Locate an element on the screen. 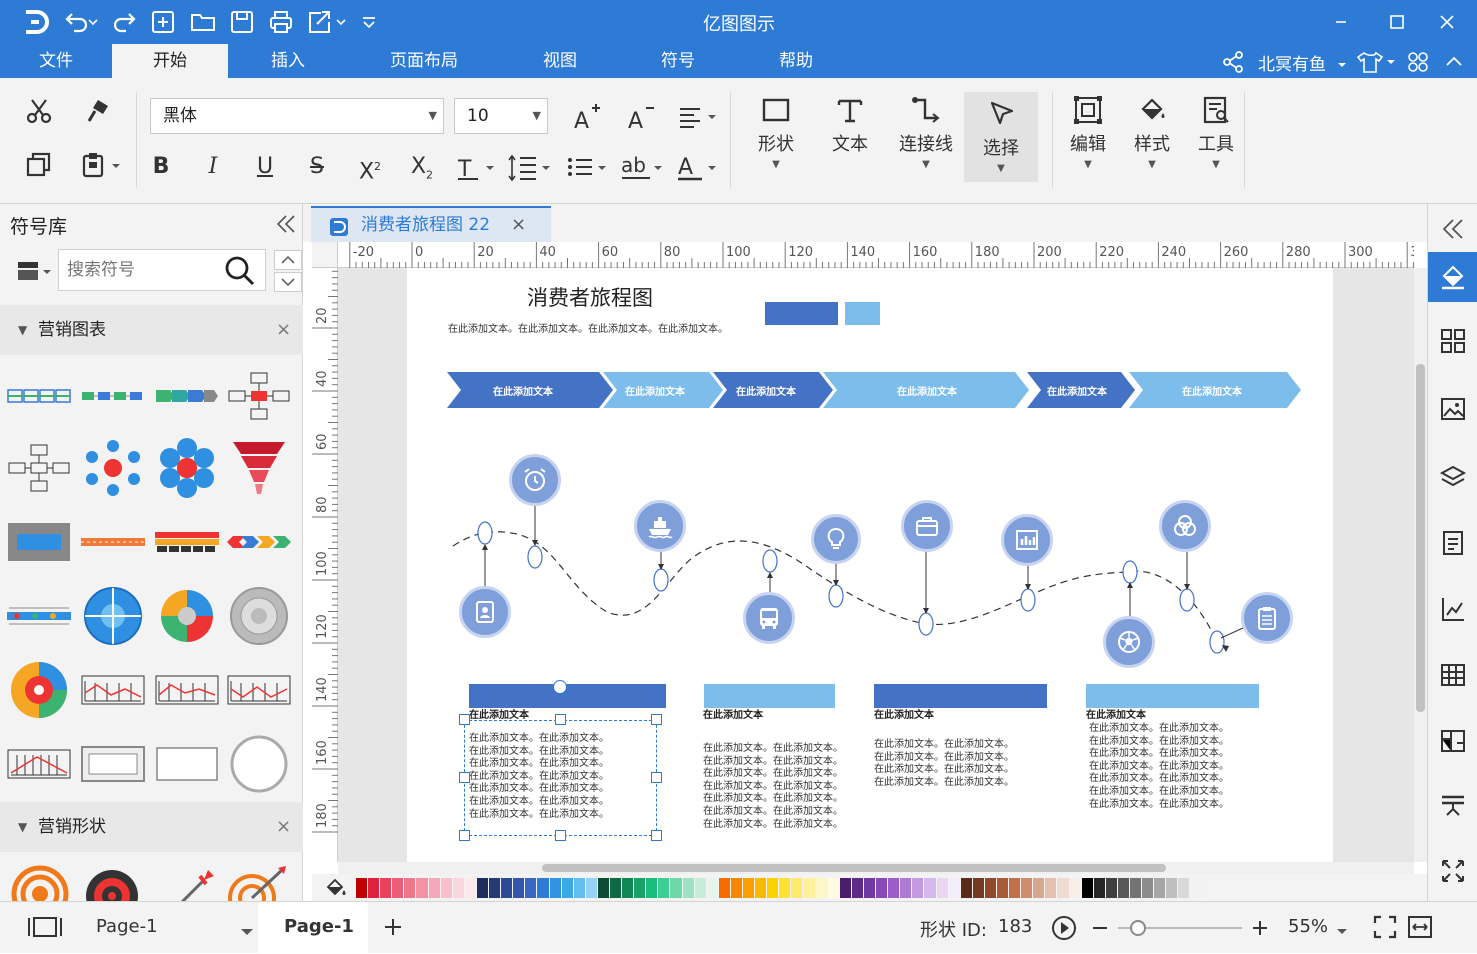 The width and height of the screenshot is (1477, 954). new-file-icon is located at coordinates (163, 22).